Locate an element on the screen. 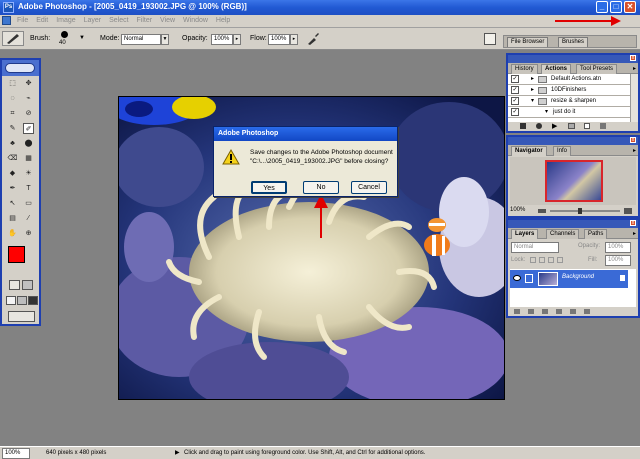  path-selection-tool-icon: ✒ is located at coordinates (12, 188).